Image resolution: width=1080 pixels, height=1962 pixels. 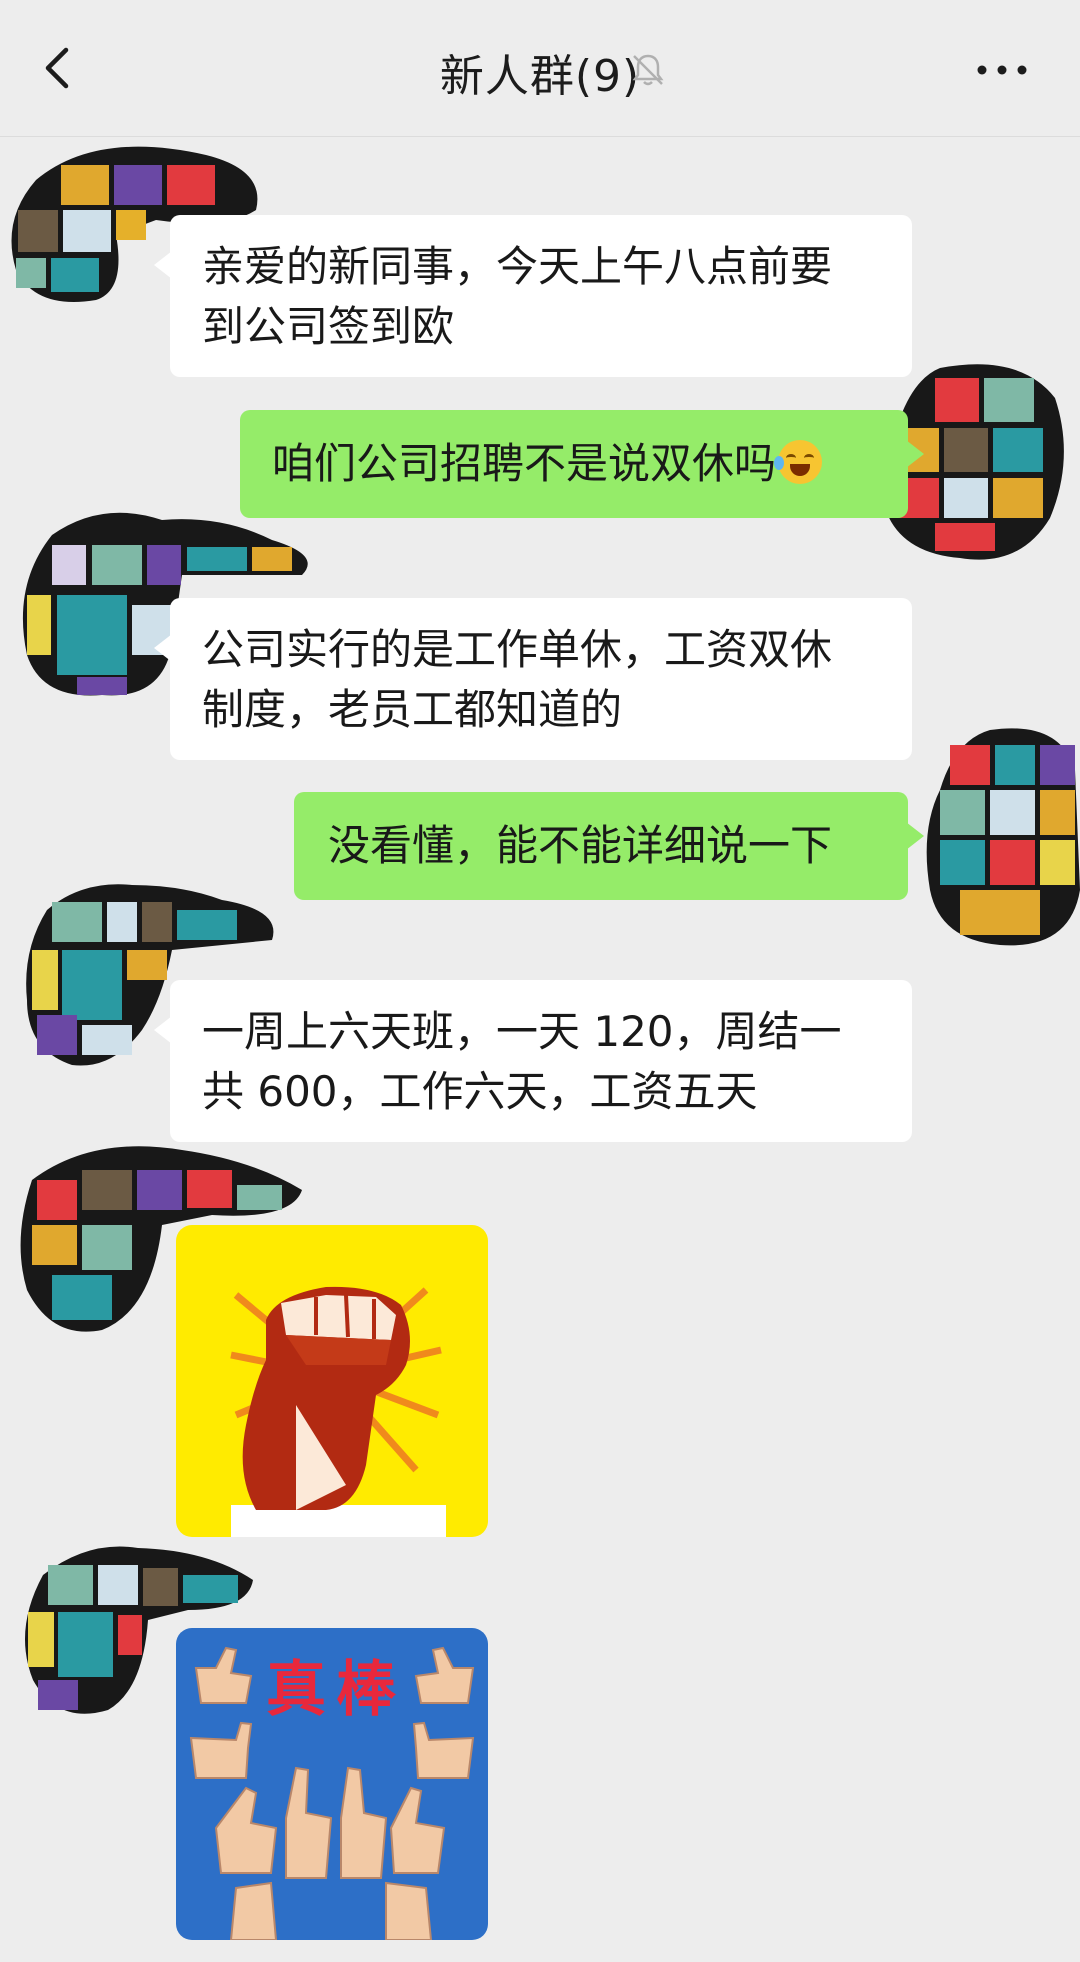 I want to click on message-bubble-3: 公司实行的是工作单休，工资双休 制度，老员工都知道的, so click(x=533, y=679).